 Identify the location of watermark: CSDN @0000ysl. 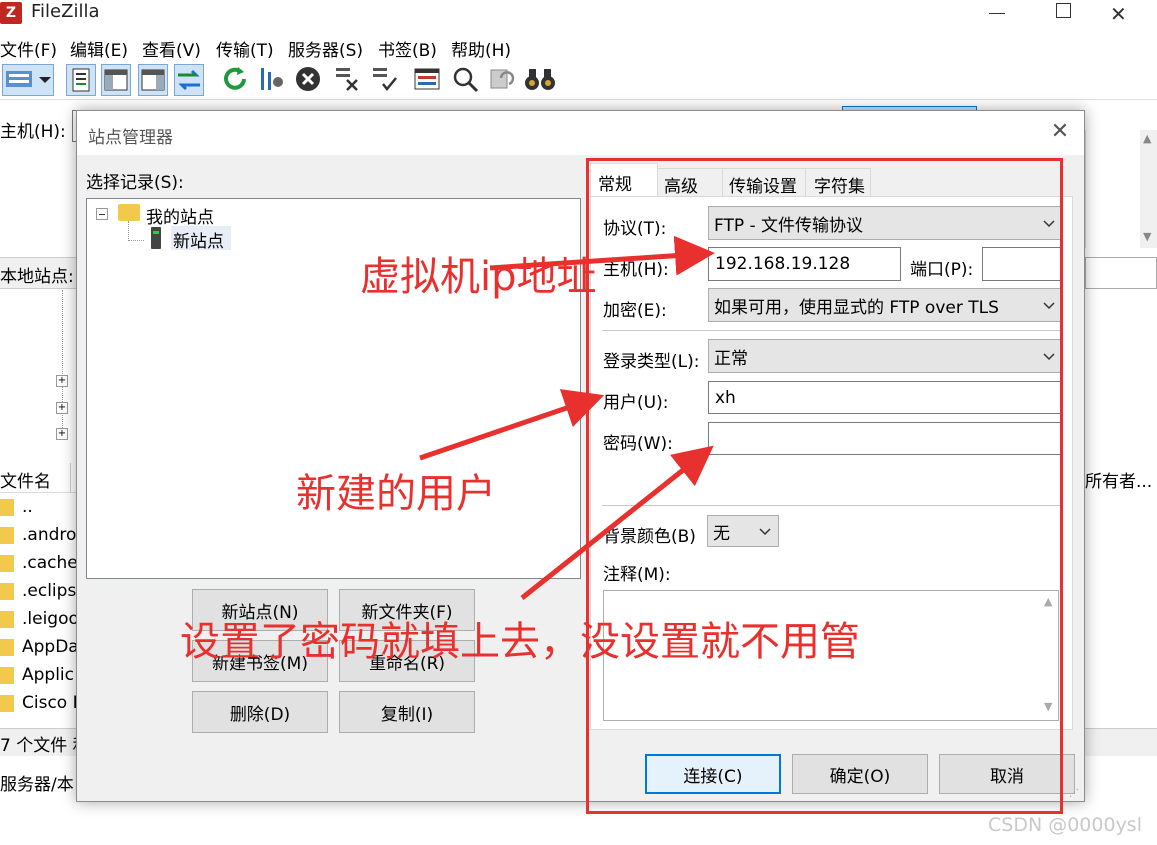
(1065, 825).